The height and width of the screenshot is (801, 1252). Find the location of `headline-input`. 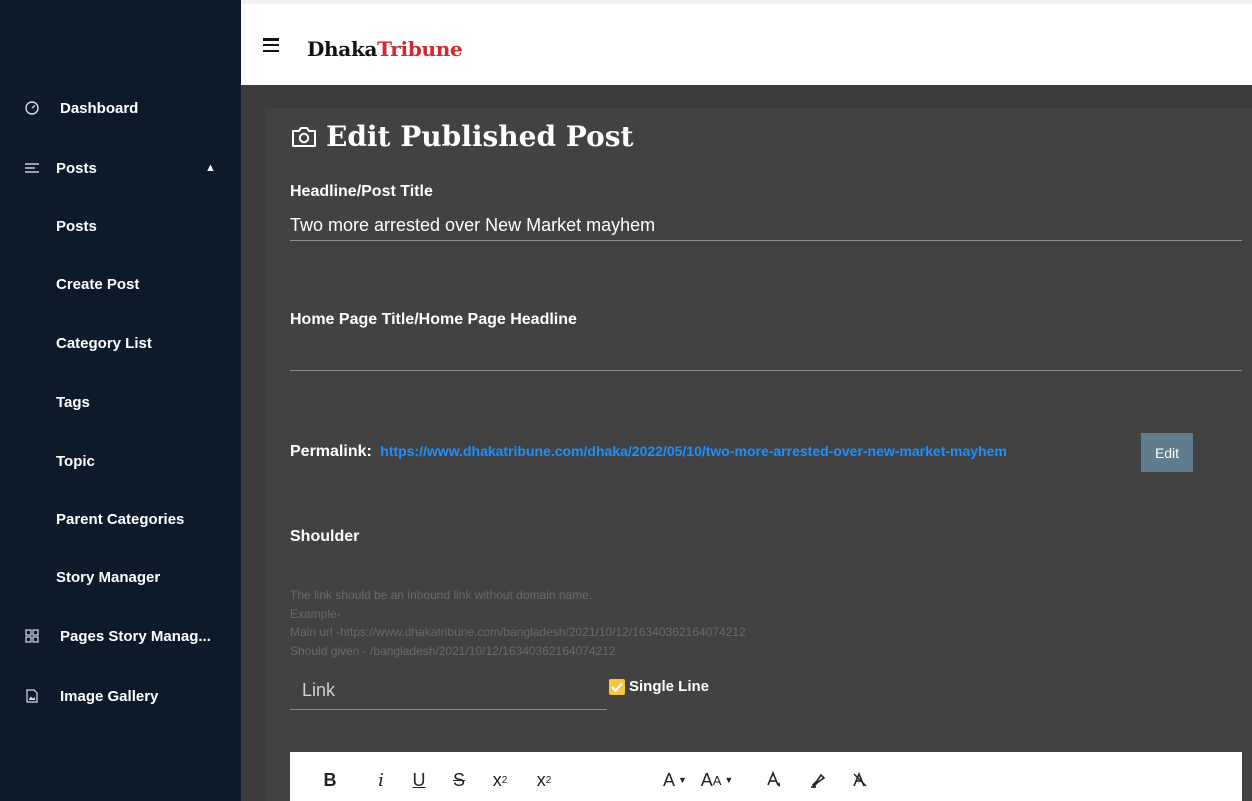

headline-input is located at coordinates (766, 226).